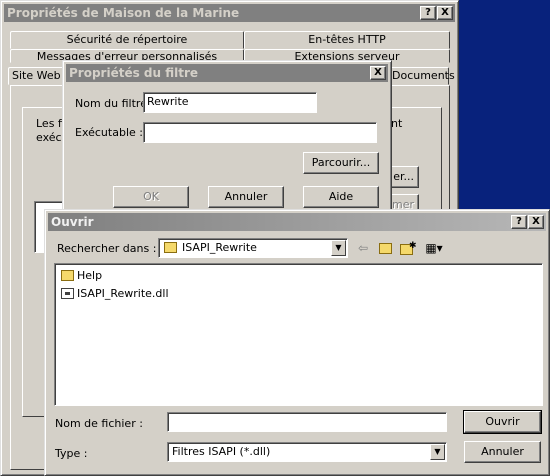  Describe the element at coordinates (422, 76) in the screenshot. I see `tab-documents: Documents` at that location.